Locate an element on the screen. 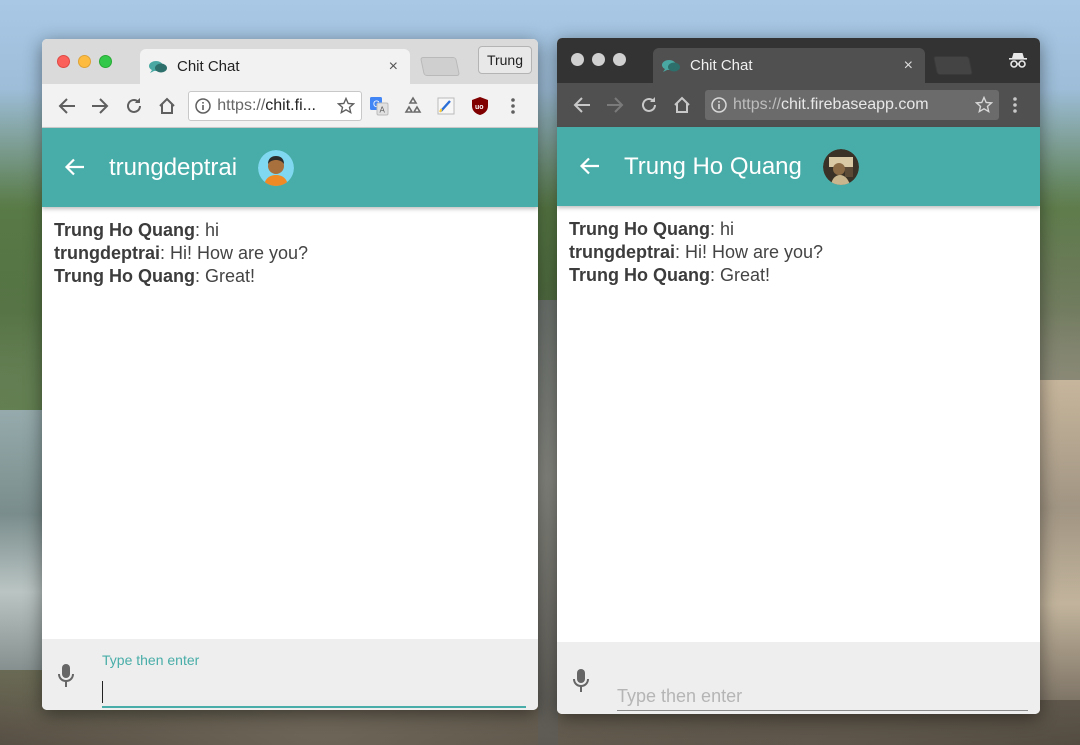 The width and height of the screenshot is (1080, 745). background-rocks is located at coordinates (1059, 540).